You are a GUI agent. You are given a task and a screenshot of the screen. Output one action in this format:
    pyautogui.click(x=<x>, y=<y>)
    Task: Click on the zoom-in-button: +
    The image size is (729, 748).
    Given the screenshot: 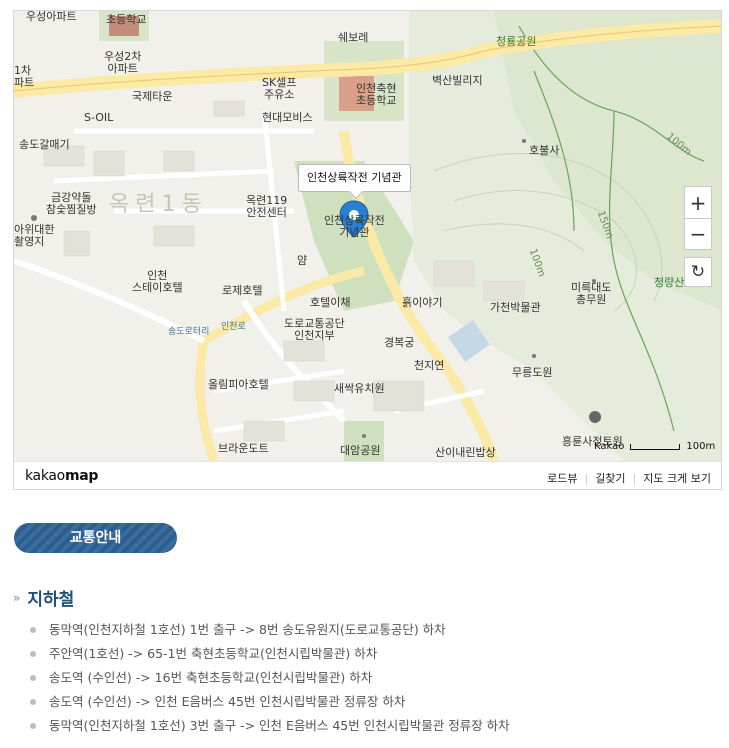 What is the action you would take?
    pyautogui.click(x=698, y=202)
    